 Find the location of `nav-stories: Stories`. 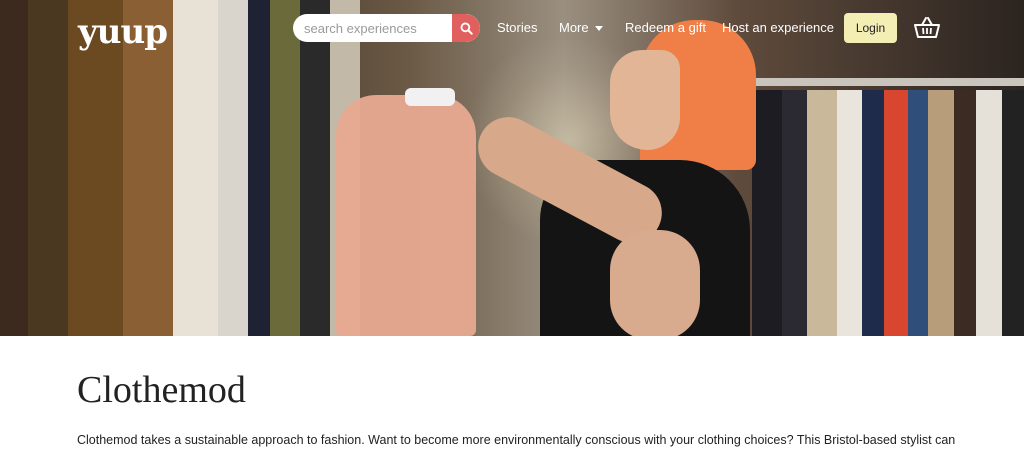

nav-stories: Stories is located at coordinates (517, 27).